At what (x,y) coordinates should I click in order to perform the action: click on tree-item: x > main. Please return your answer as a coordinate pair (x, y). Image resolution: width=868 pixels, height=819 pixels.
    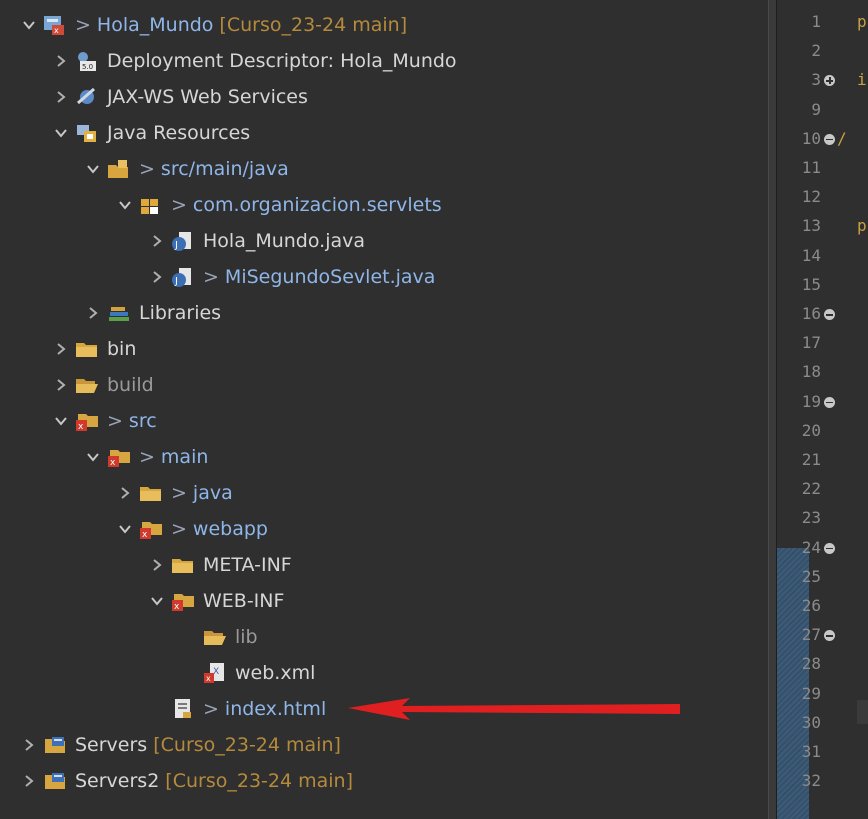
    Looking at the image, I should click on (146, 457).